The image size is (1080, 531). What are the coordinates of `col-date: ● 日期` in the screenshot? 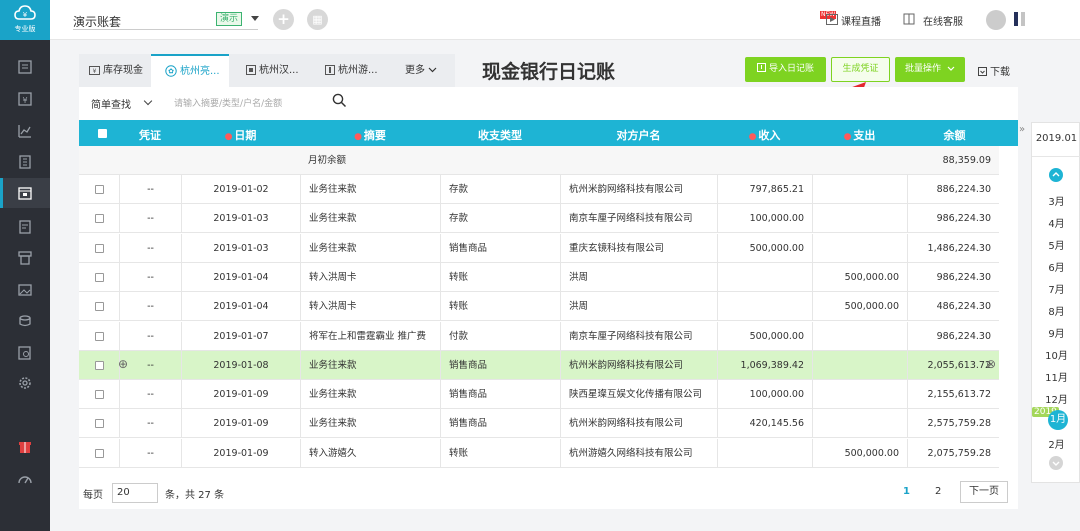 It's located at (240, 135).